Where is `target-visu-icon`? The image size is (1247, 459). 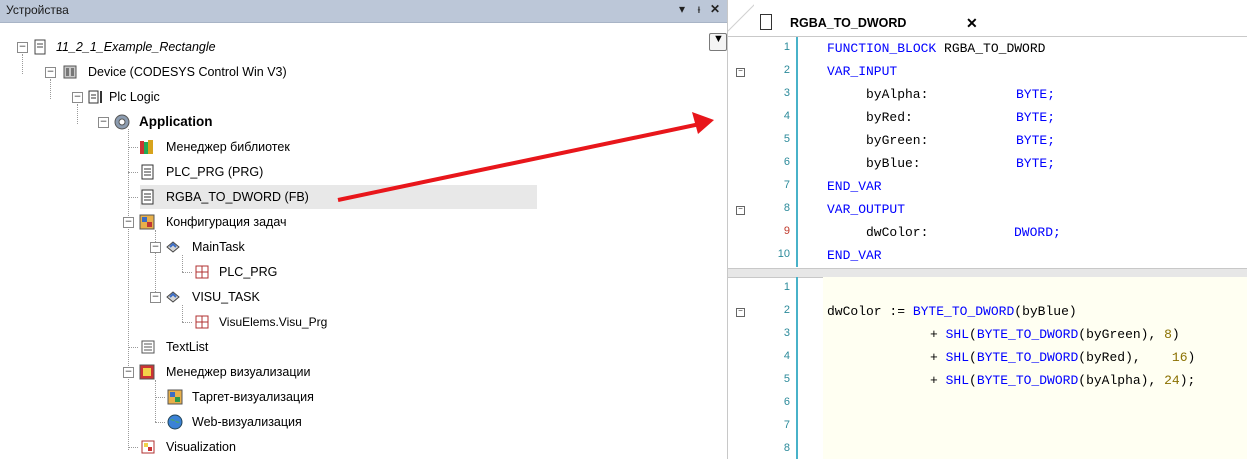
target-visu-icon is located at coordinates (175, 397).